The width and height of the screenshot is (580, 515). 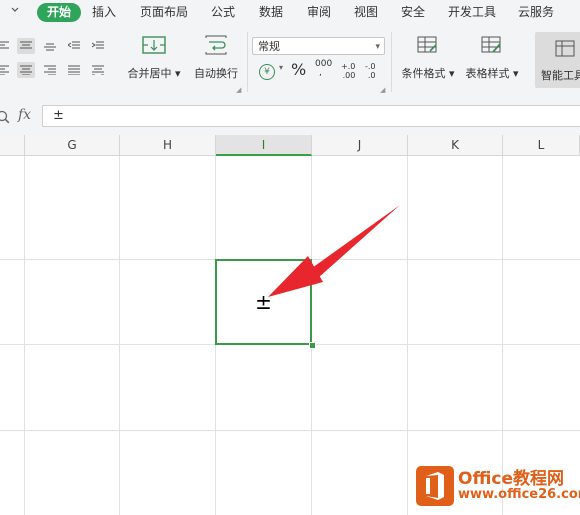 What do you see at coordinates (334, 251) in the screenshot?
I see `arrow-annotation-icon` at bounding box center [334, 251].